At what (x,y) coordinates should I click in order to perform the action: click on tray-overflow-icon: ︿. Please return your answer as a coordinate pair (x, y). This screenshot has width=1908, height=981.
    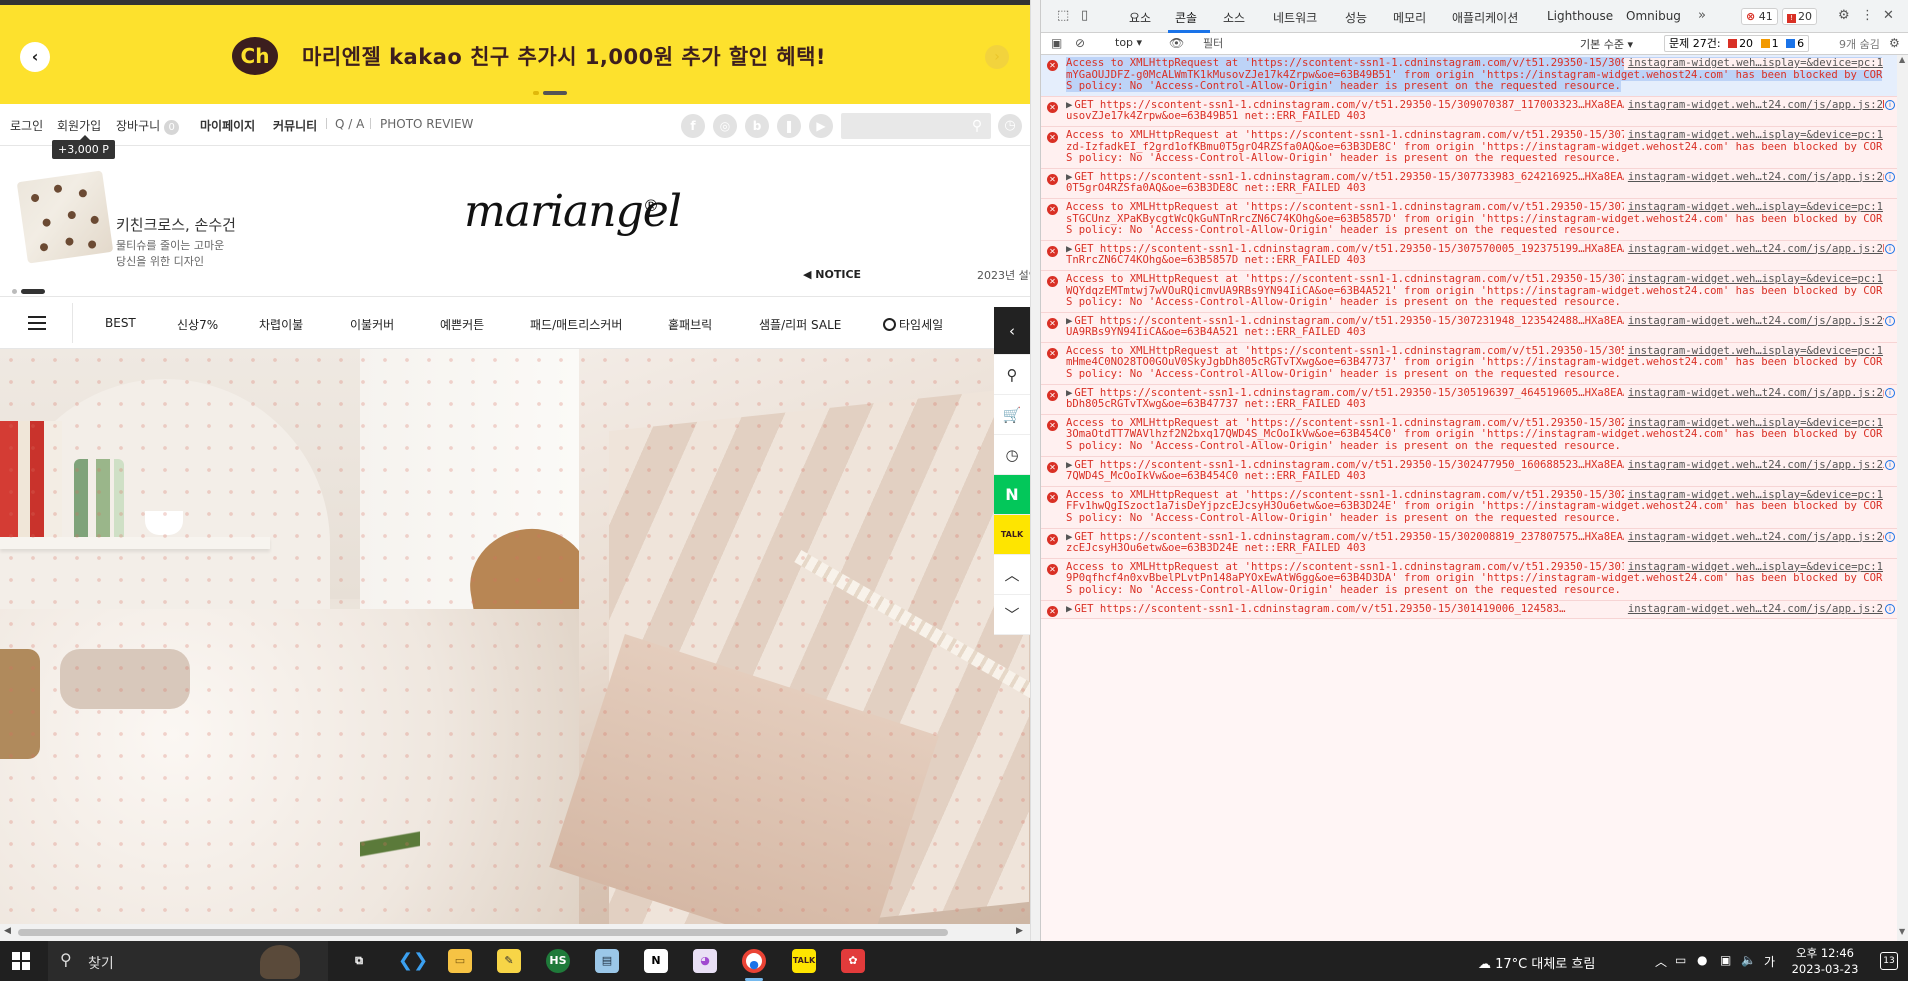
    Looking at the image, I should click on (1661, 961).